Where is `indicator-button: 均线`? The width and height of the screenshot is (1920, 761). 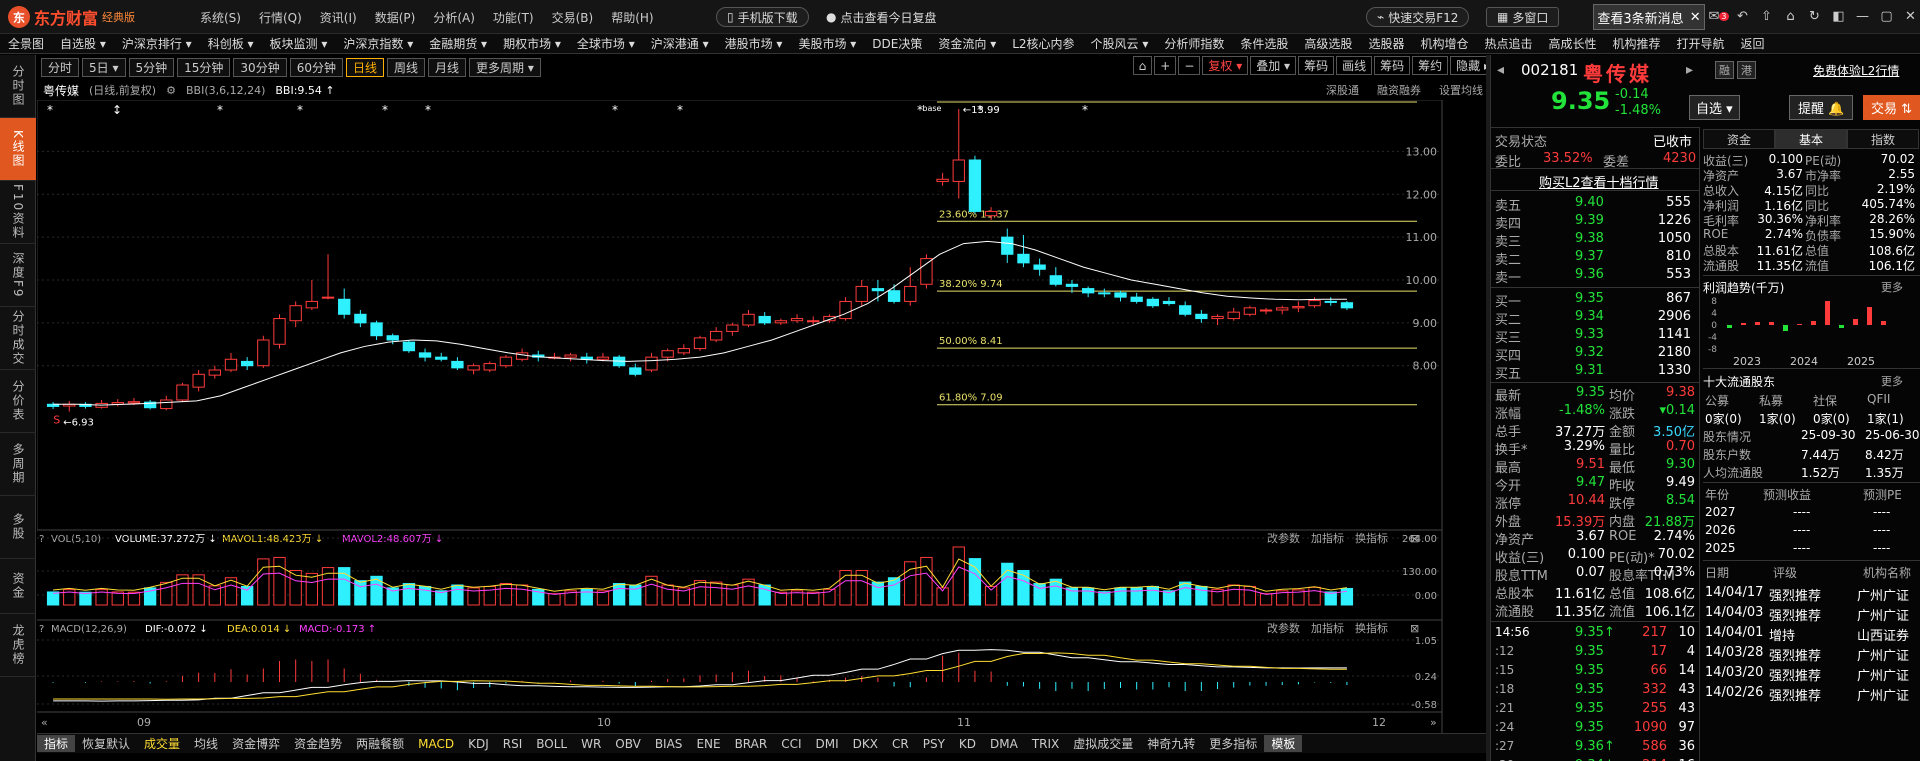 indicator-button: 均线 is located at coordinates (206, 743).